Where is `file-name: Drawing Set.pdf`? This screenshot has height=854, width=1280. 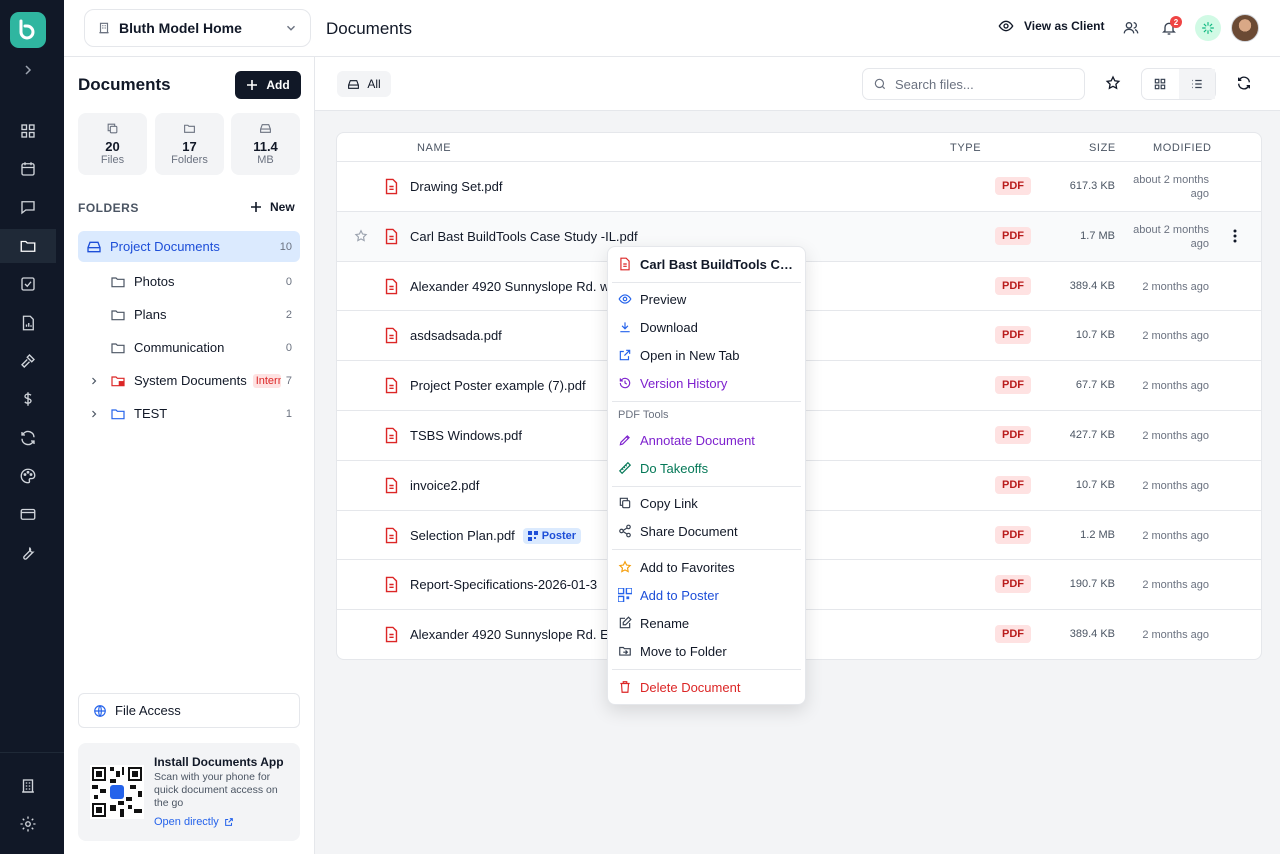
file-name: Drawing Set.pdf is located at coordinates (456, 186).